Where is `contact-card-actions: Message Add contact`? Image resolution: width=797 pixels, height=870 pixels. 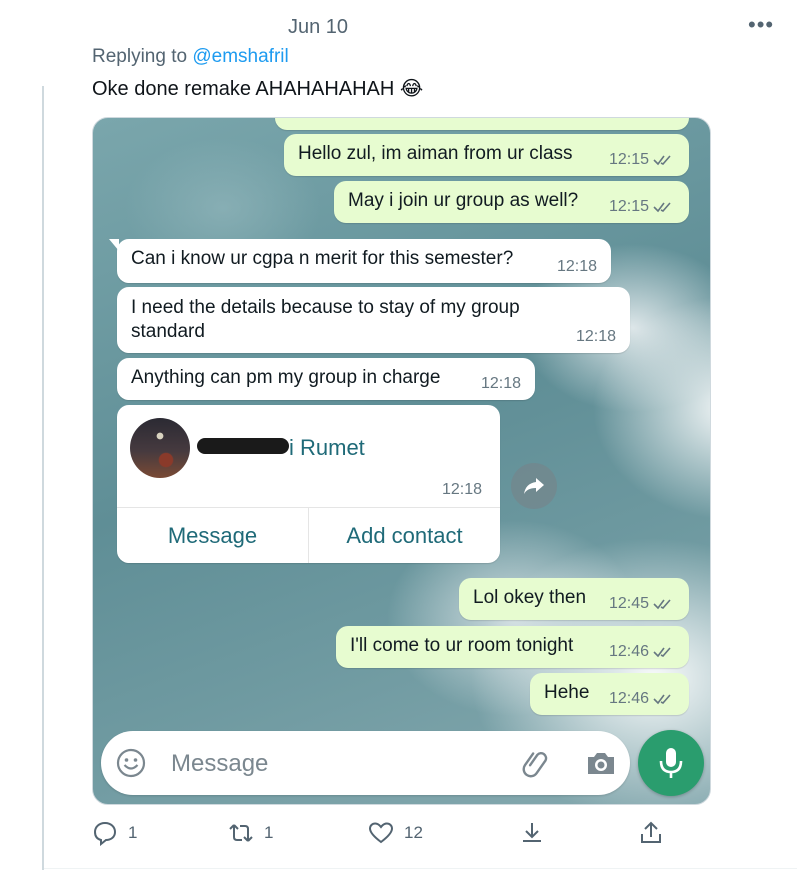 contact-card-actions: Message Add contact is located at coordinates (308, 535).